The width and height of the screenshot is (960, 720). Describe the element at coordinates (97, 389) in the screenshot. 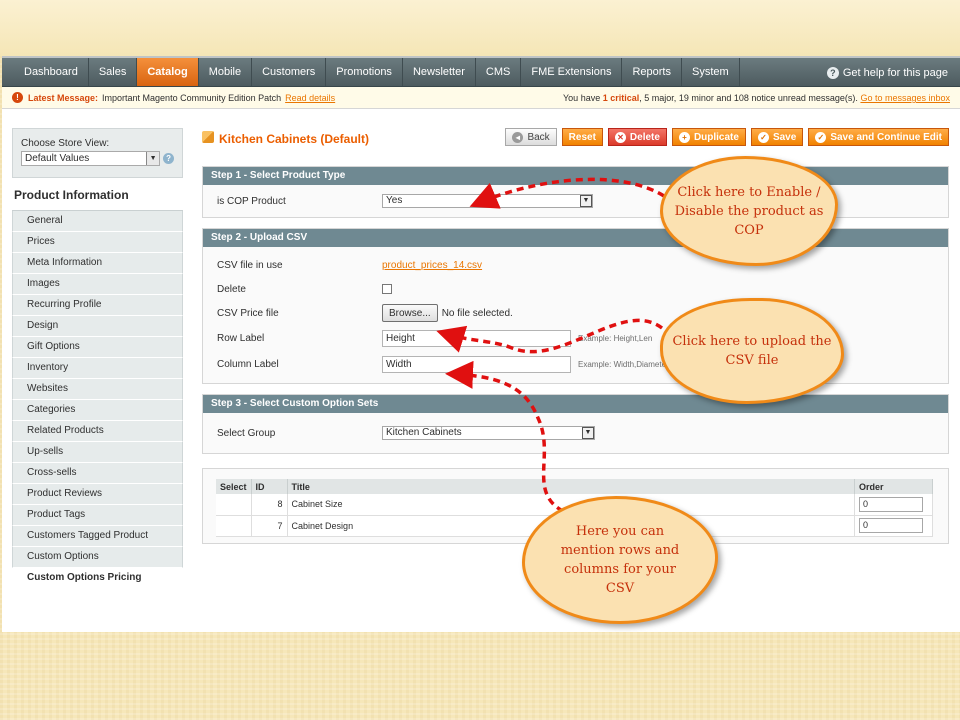

I see `tab-websites: Websites` at that location.